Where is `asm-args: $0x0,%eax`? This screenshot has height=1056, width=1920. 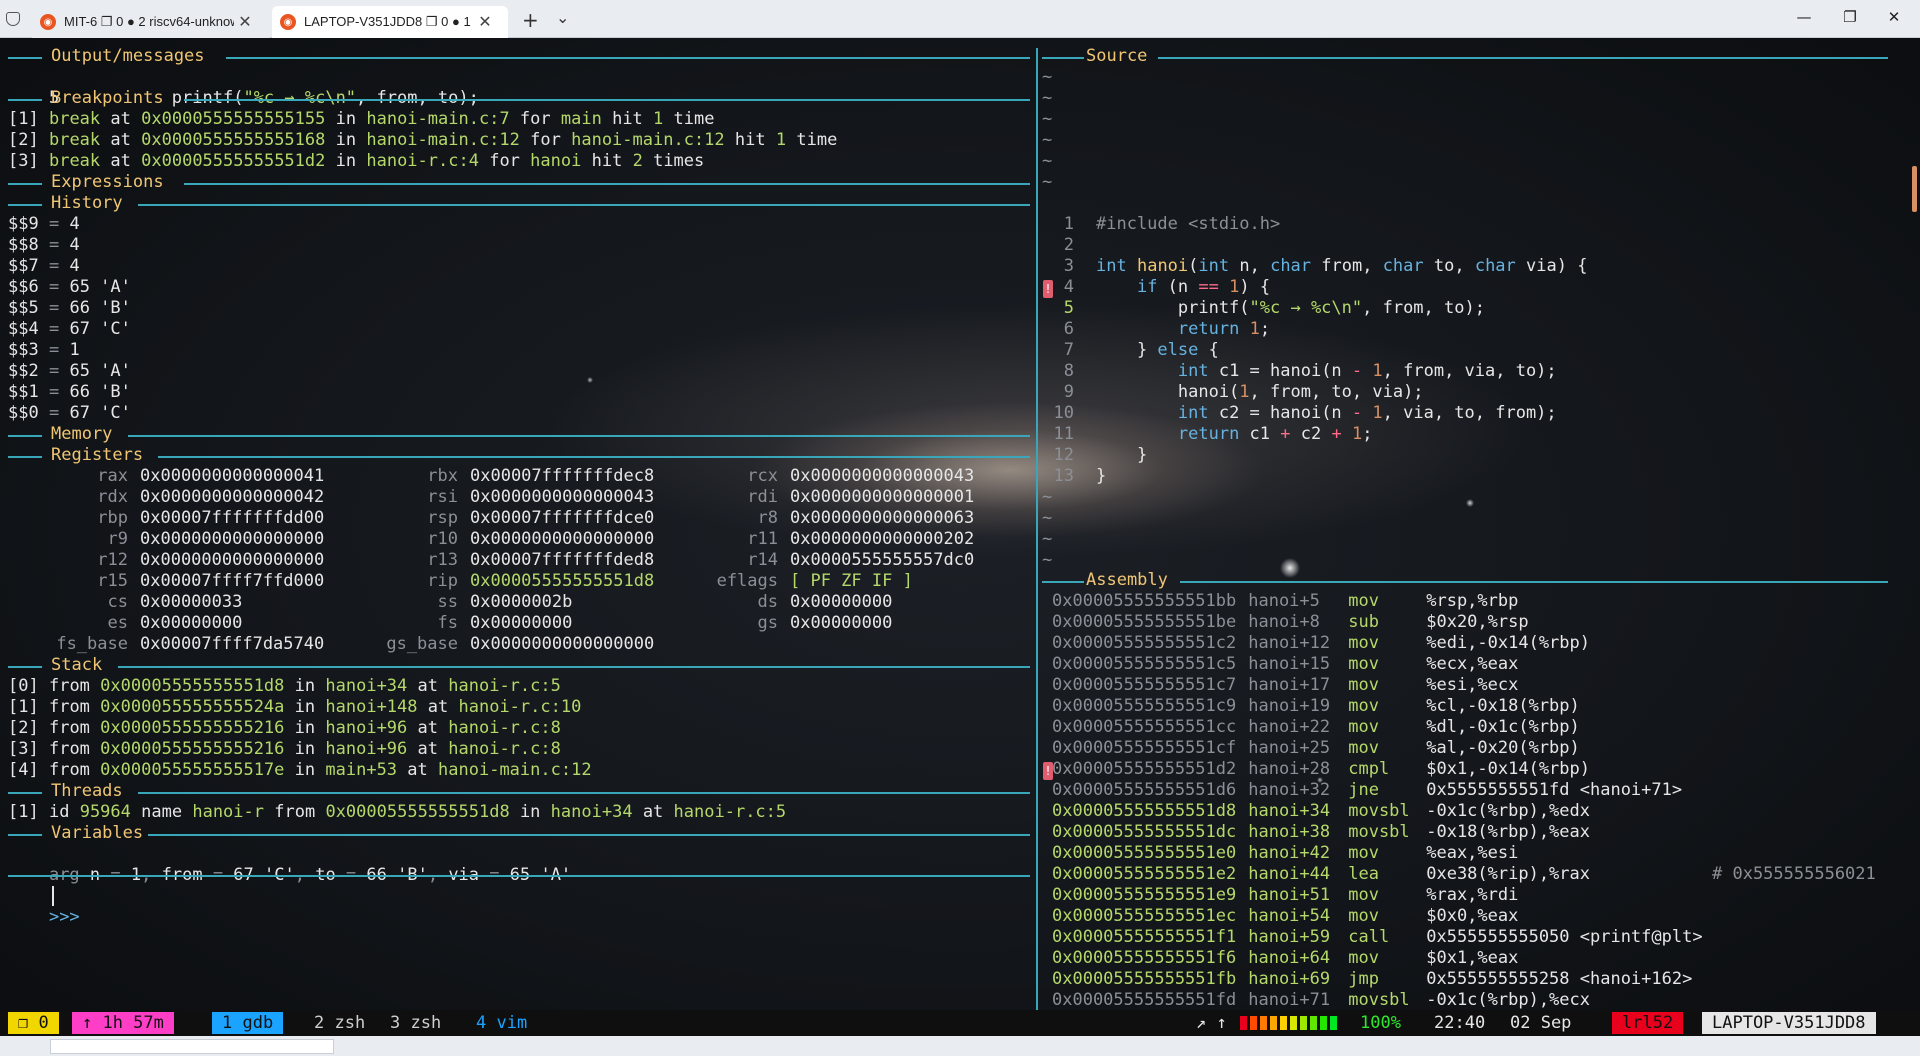 asm-args: $0x0,%eax is located at coordinates (1472, 916).